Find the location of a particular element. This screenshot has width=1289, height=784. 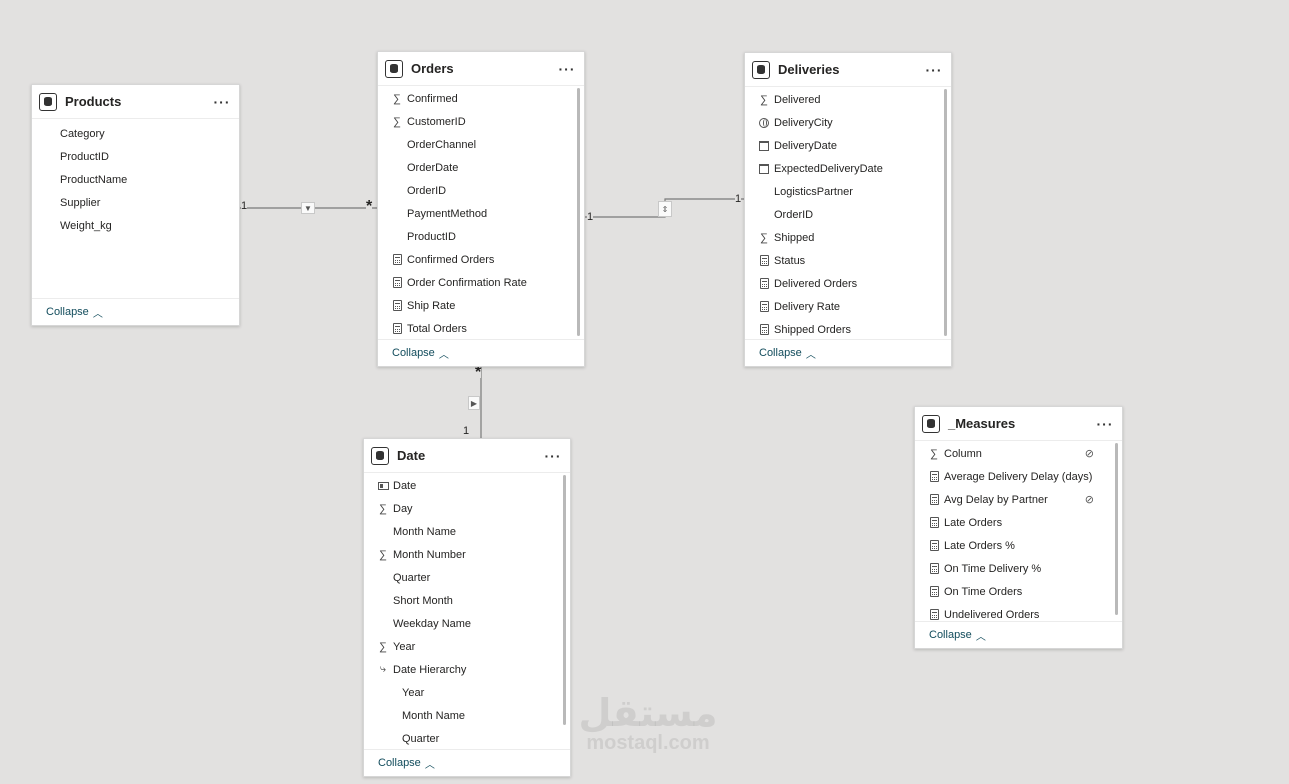

field-row: Supplier is located at coordinates (144, 202).